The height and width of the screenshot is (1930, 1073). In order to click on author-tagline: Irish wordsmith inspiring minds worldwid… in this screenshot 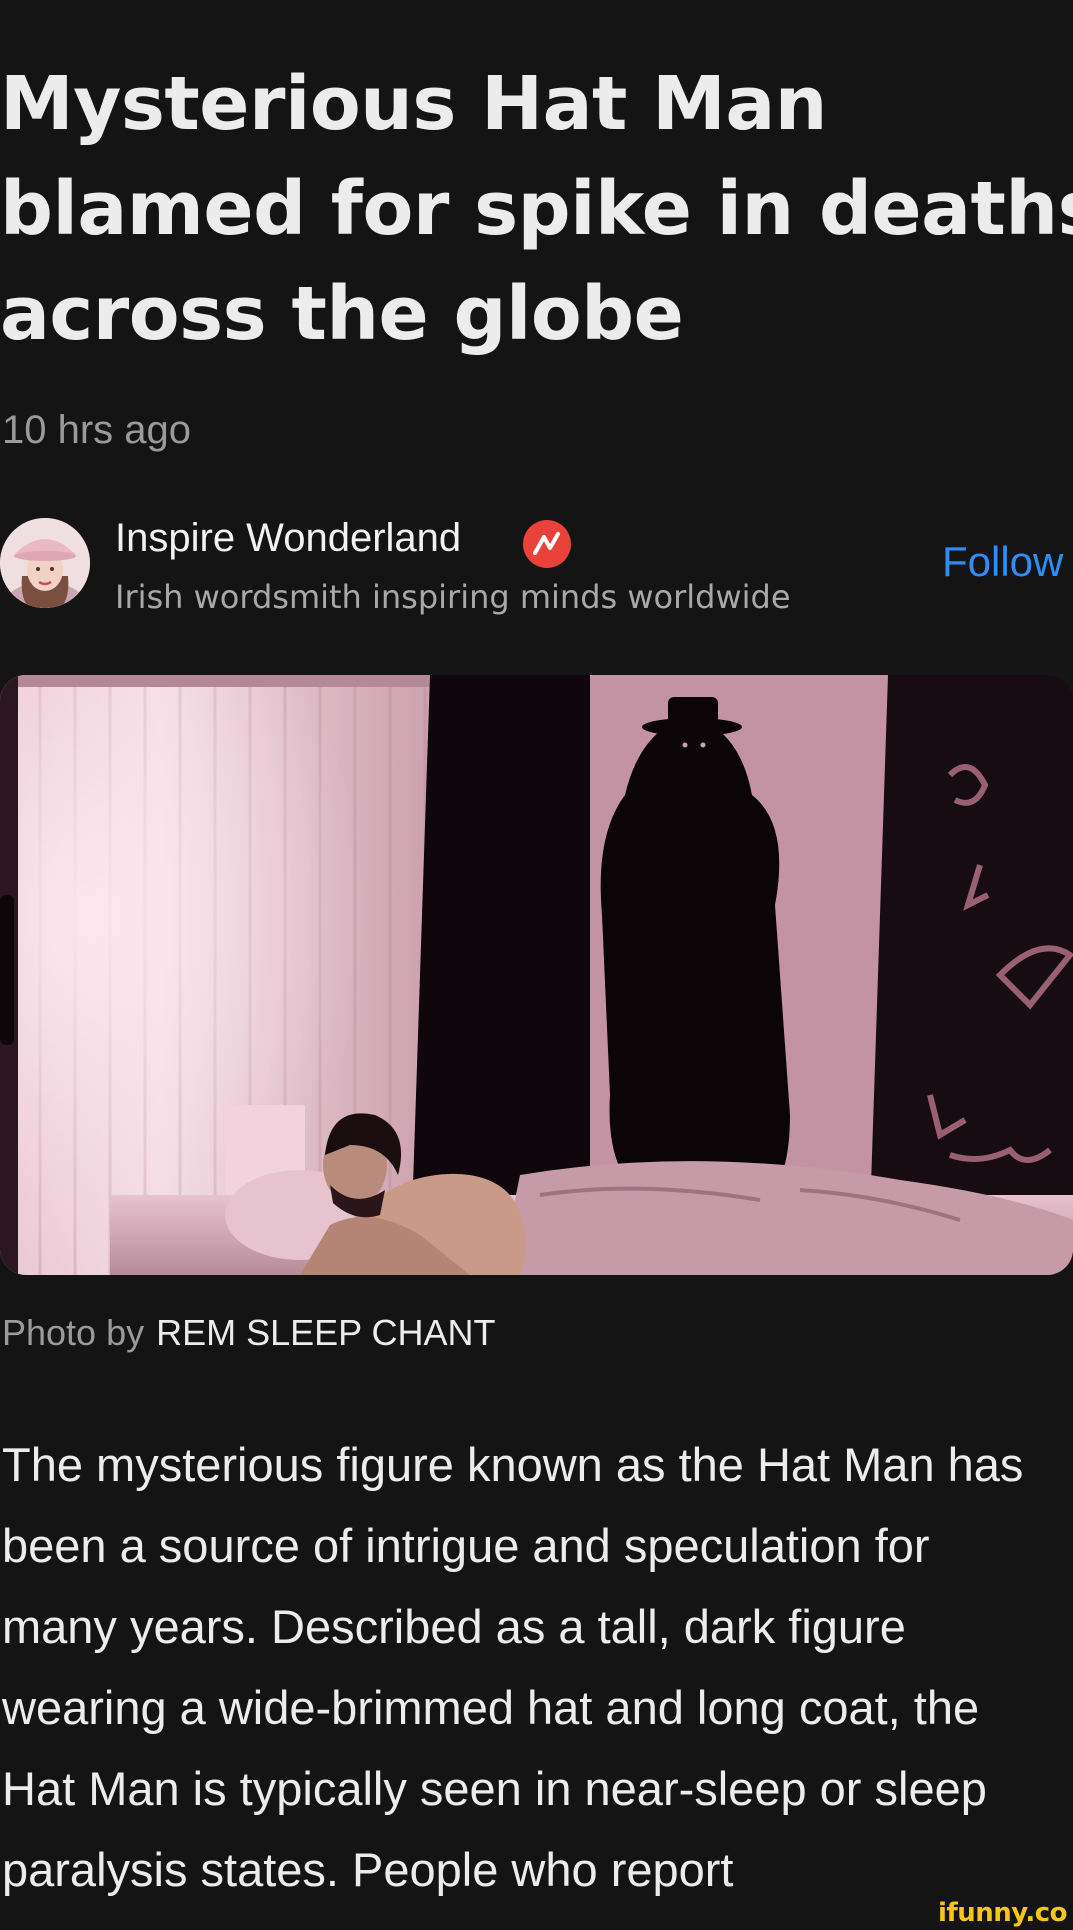, I will do `click(453, 597)`.